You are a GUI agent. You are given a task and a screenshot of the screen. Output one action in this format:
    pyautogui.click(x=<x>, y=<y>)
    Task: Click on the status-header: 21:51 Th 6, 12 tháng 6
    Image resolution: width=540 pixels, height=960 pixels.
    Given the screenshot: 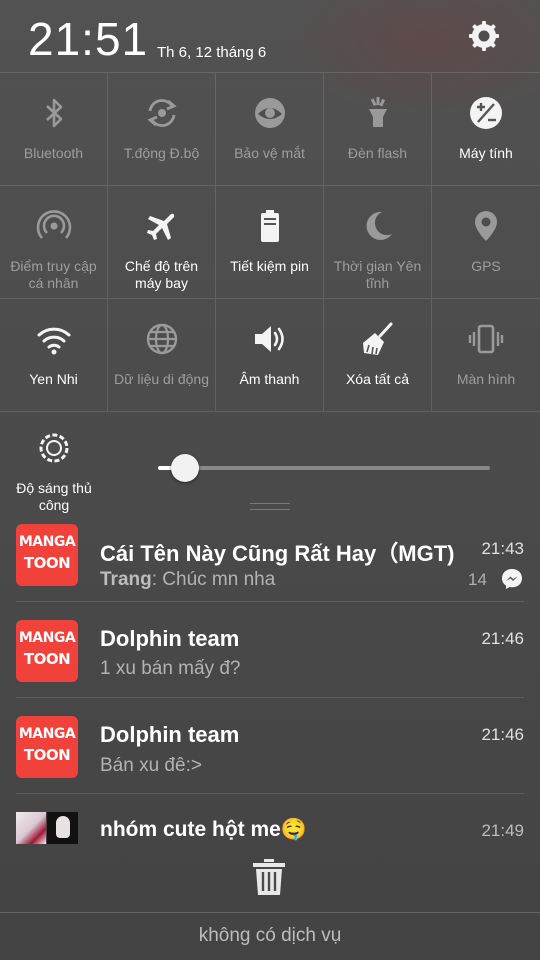 What is the action you would take?
    pyautogui.click(x=270, y=37)
    